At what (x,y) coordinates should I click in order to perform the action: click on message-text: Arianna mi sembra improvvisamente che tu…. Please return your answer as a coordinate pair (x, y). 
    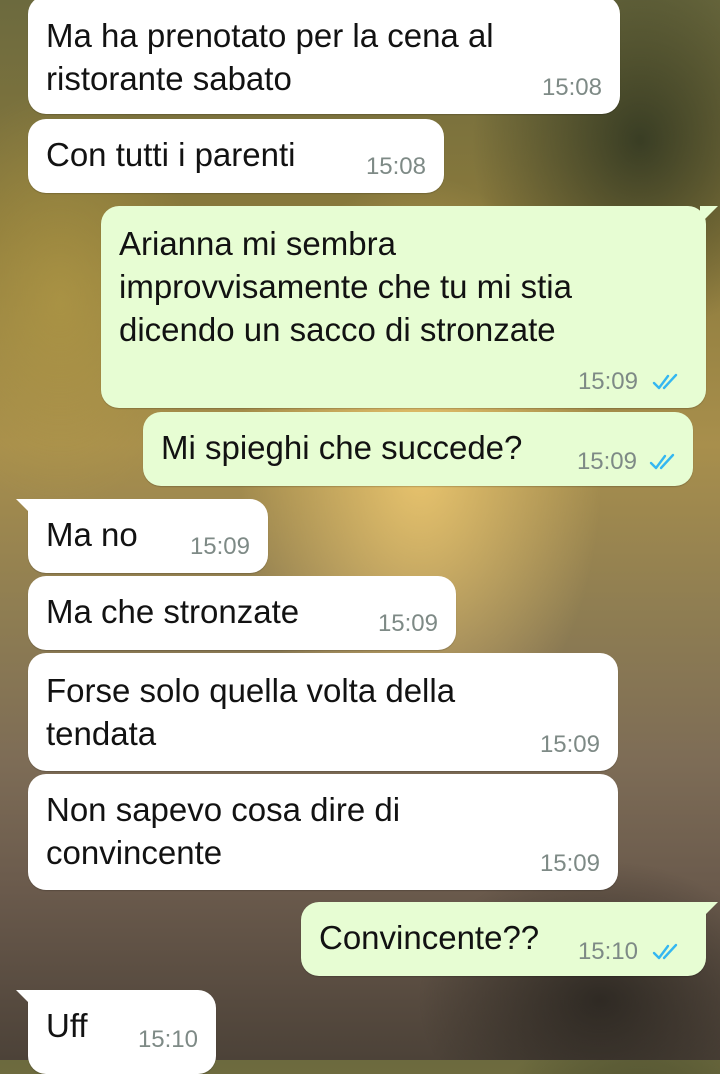
    Looking at the image, I should click on (345, 286).